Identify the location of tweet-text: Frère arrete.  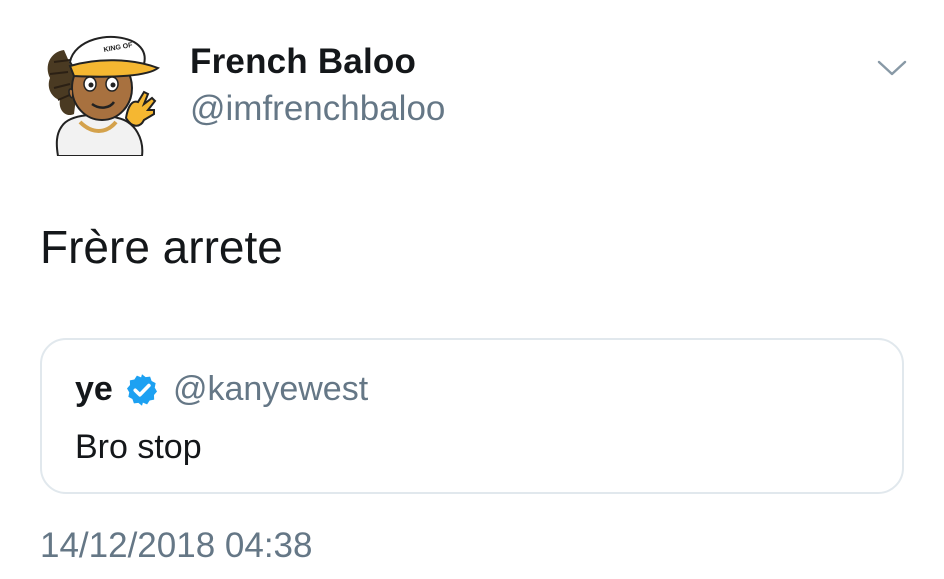
(161, 247).